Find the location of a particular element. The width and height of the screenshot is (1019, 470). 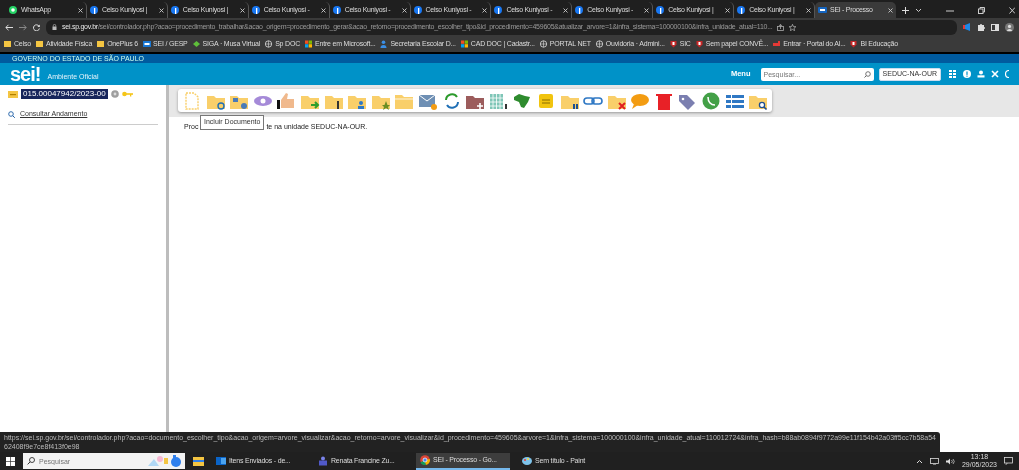

chevron-down-icon is located at coordinates (918, 10).